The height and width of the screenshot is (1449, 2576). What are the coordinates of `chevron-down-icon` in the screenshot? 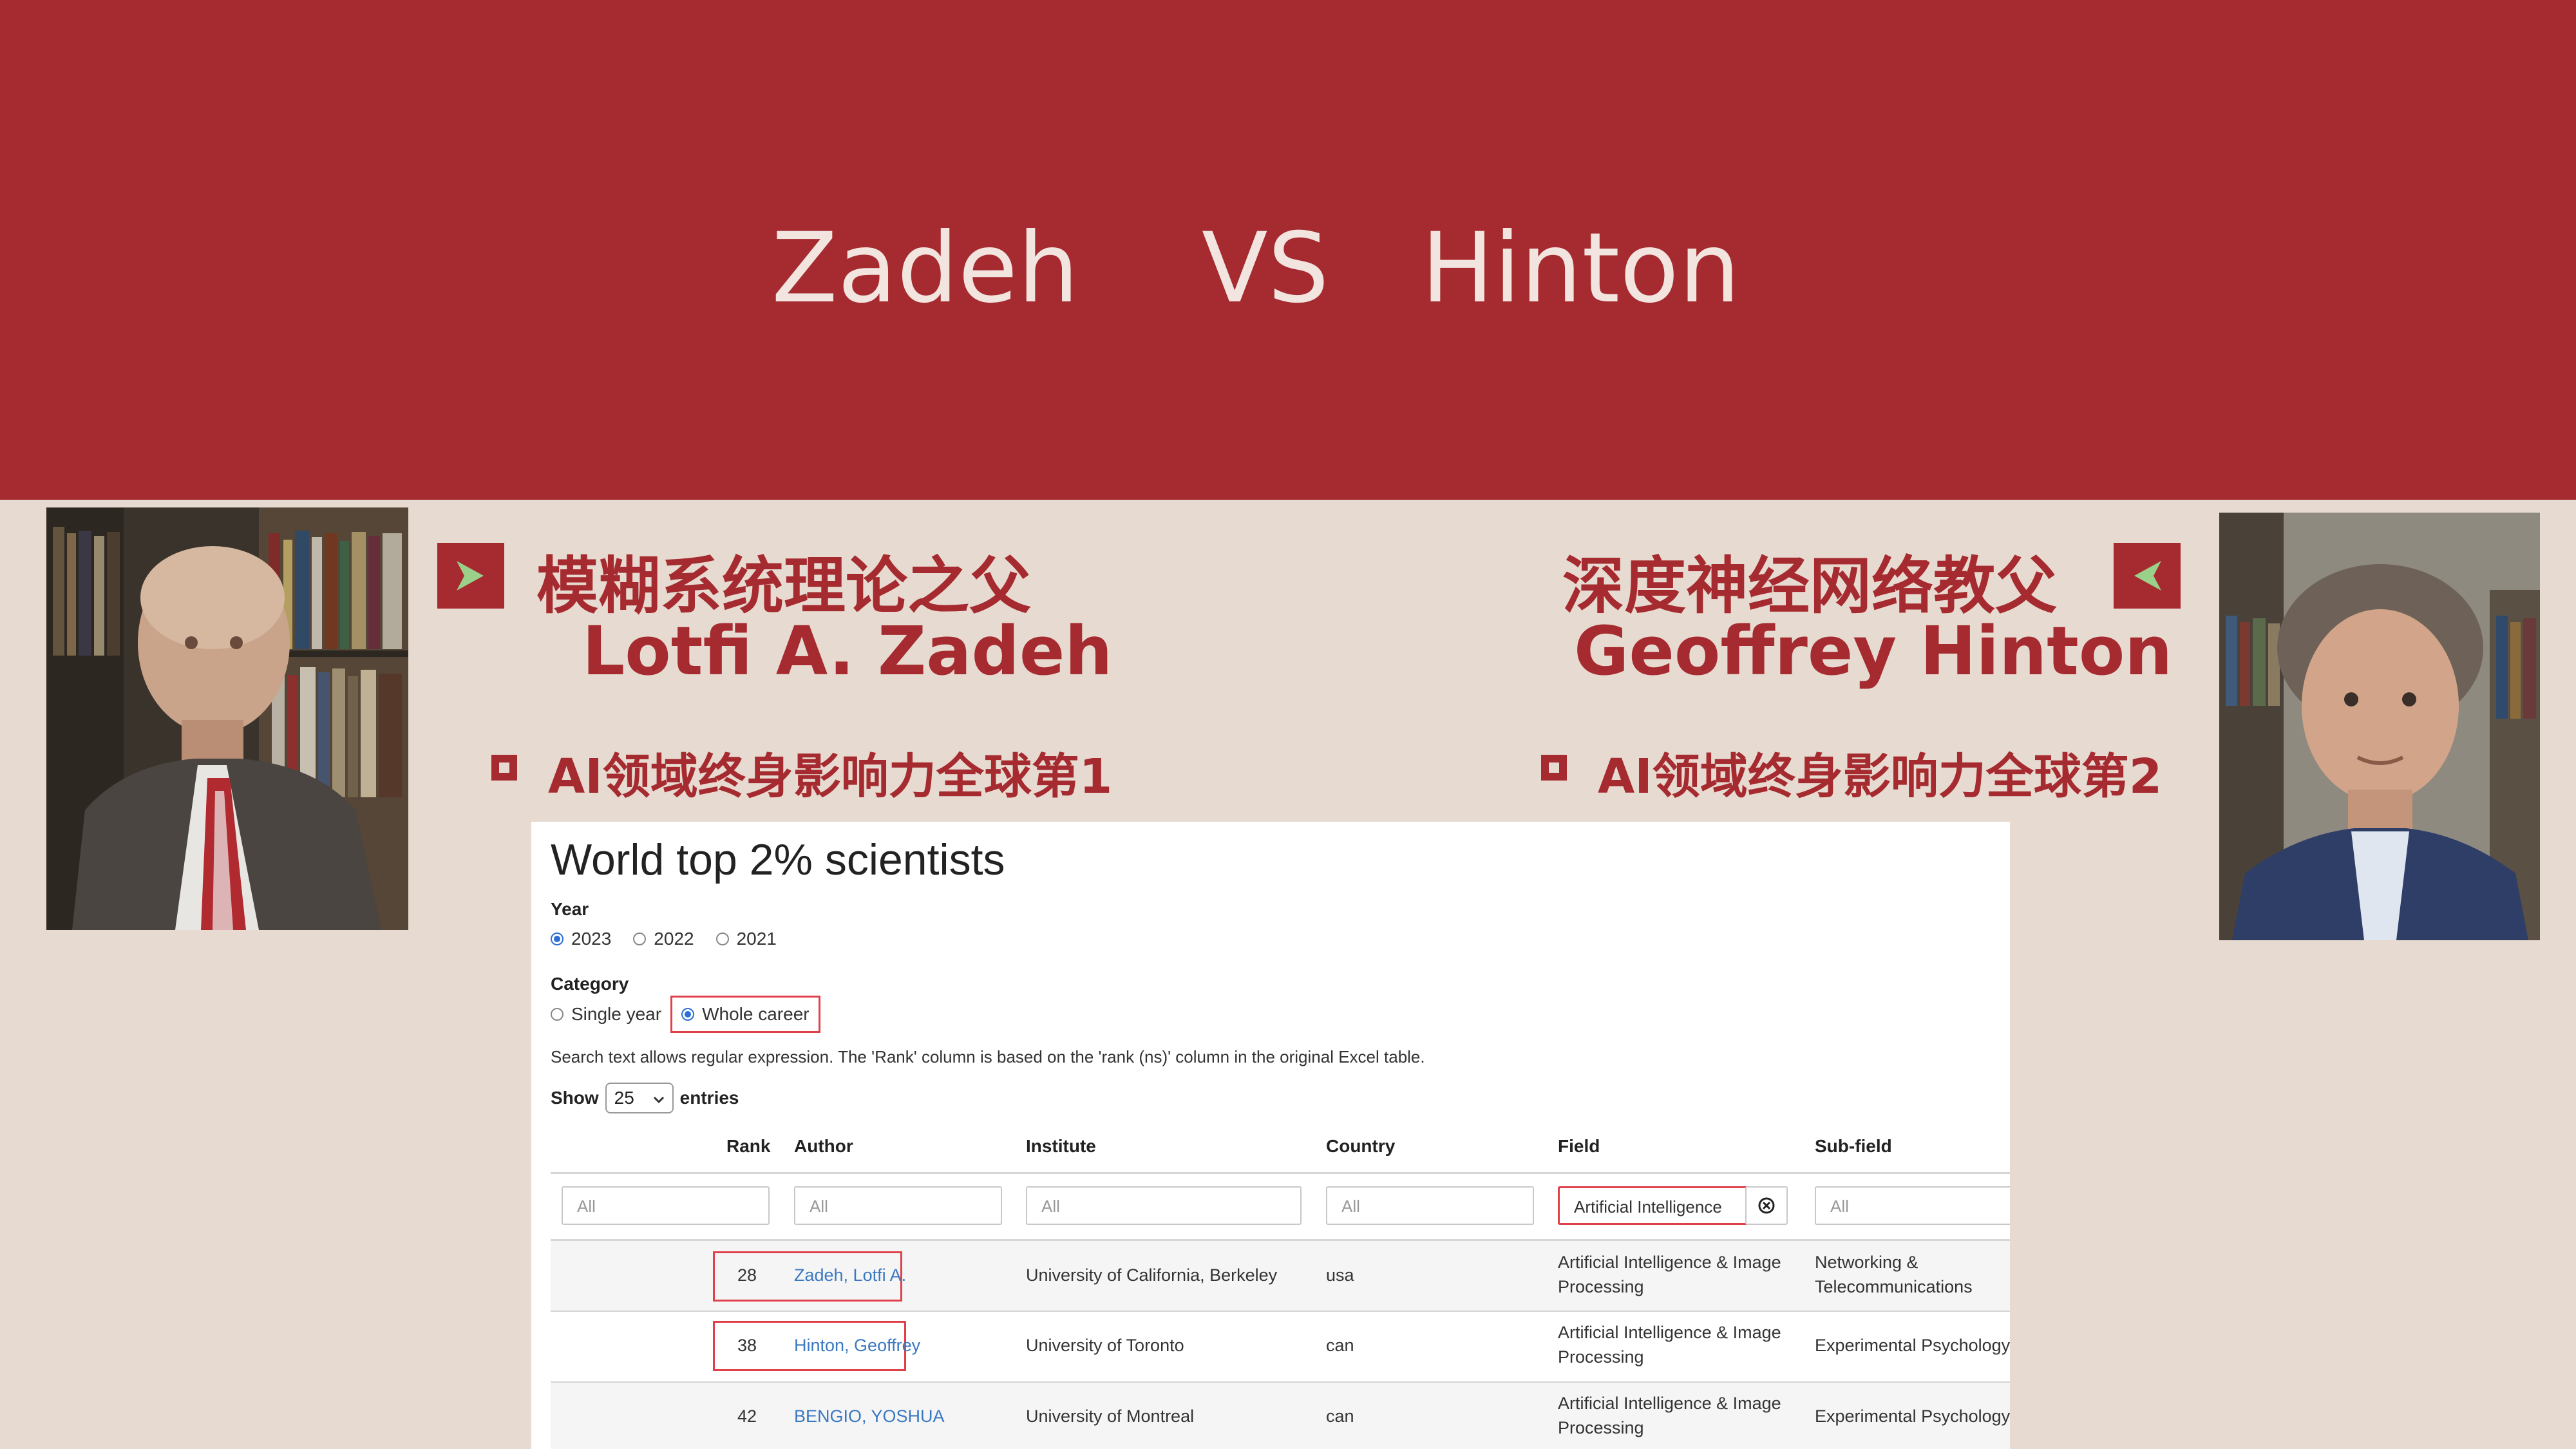 It's located at (659, 1098).